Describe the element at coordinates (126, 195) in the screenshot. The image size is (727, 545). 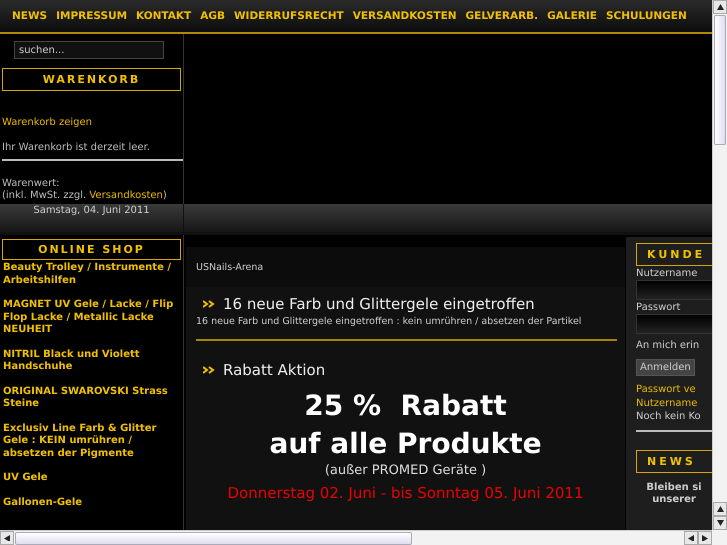
I see `shipping-link: Versandkosten` at that location.